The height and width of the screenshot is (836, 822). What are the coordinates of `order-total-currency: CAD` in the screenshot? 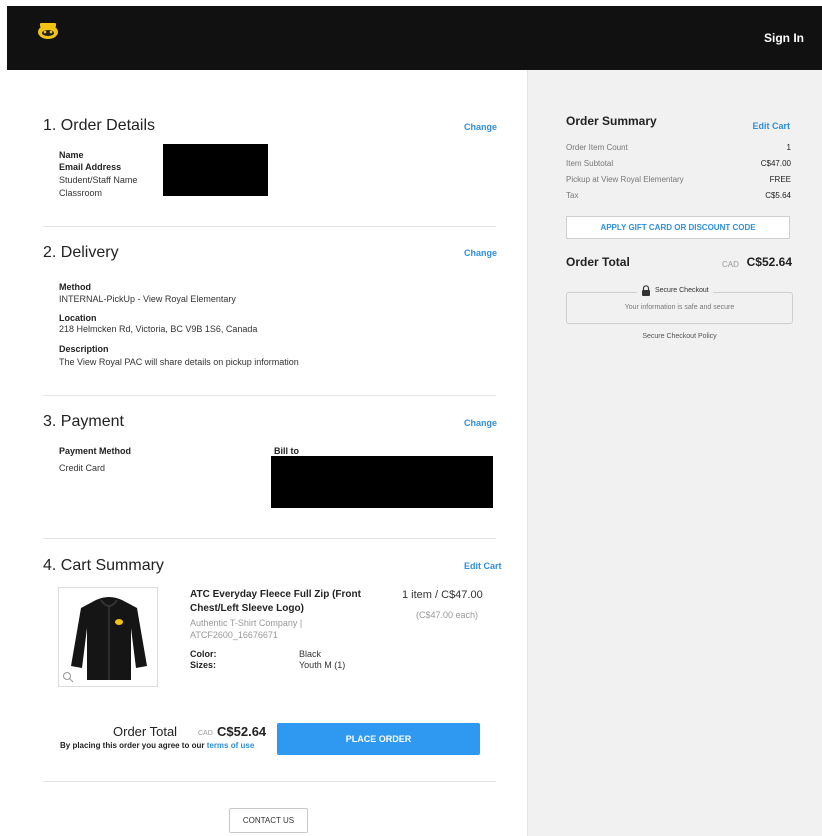 It's located at (205, 733).